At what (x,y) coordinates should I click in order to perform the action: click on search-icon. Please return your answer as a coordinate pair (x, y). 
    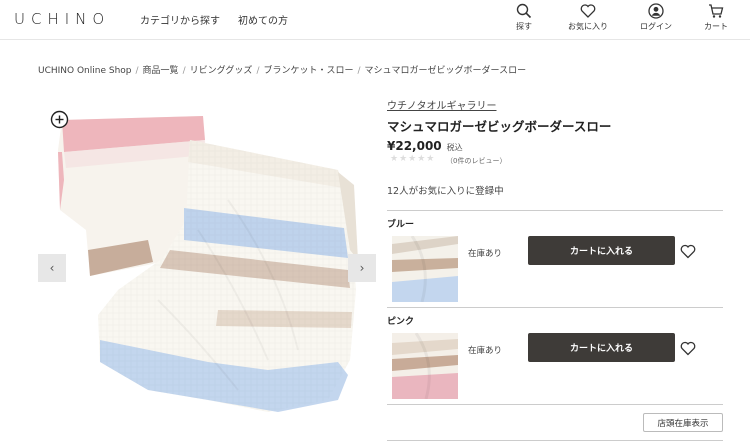
    Looking at the image, I should click on (524, 11).